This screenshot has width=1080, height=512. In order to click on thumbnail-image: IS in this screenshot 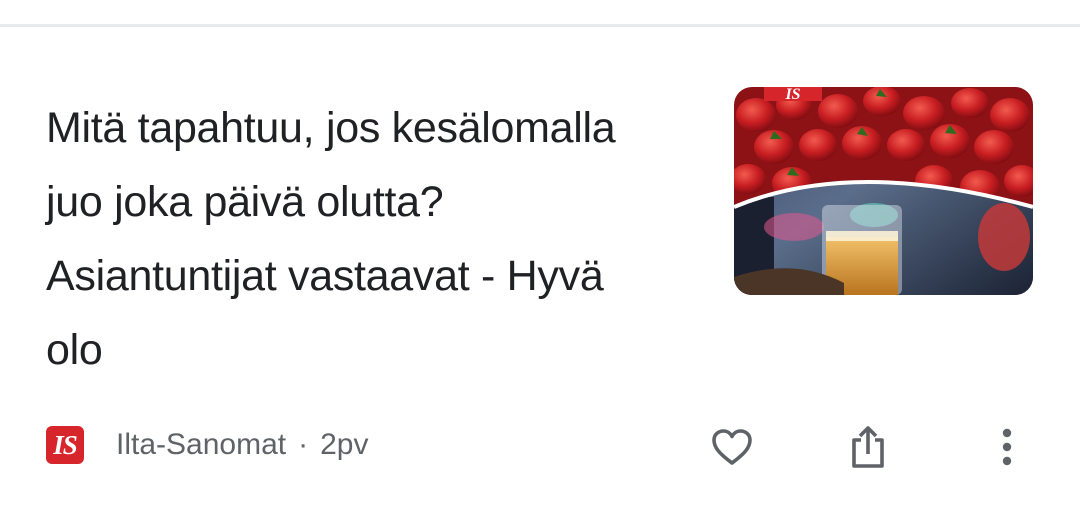, I will do `click(883, 191)`.